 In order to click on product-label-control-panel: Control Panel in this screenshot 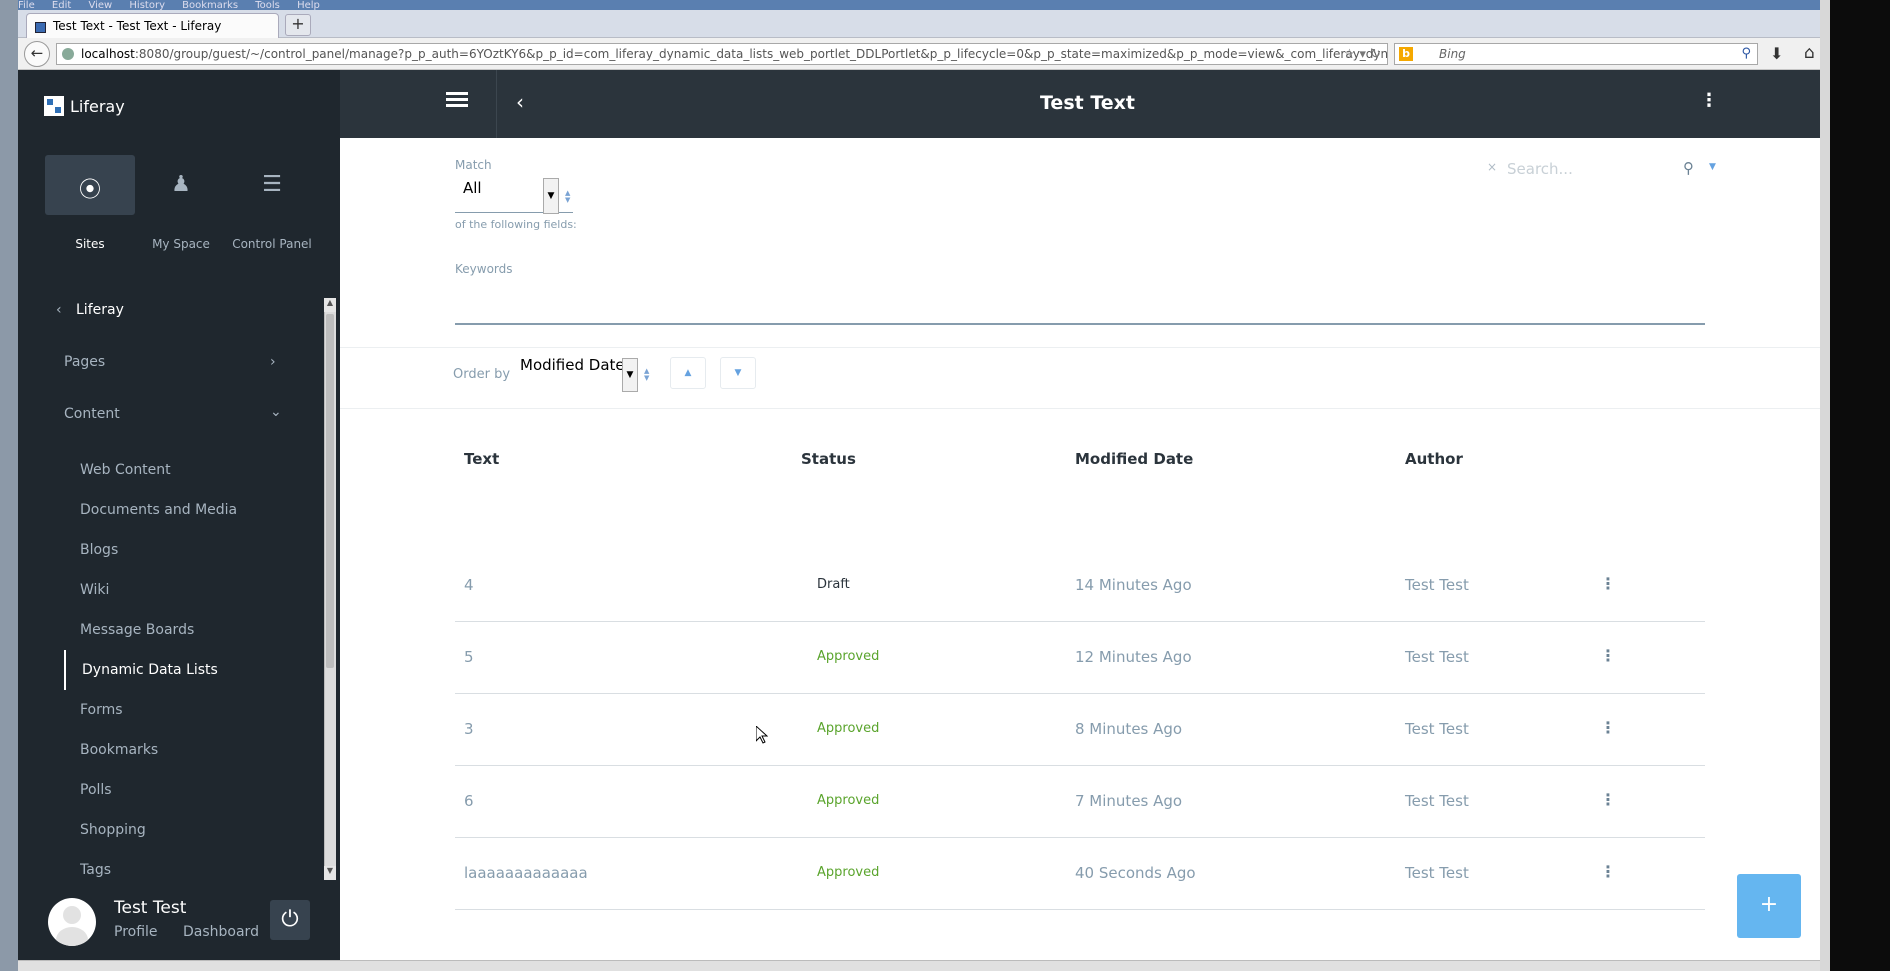, I will do `click(272, 244)`.